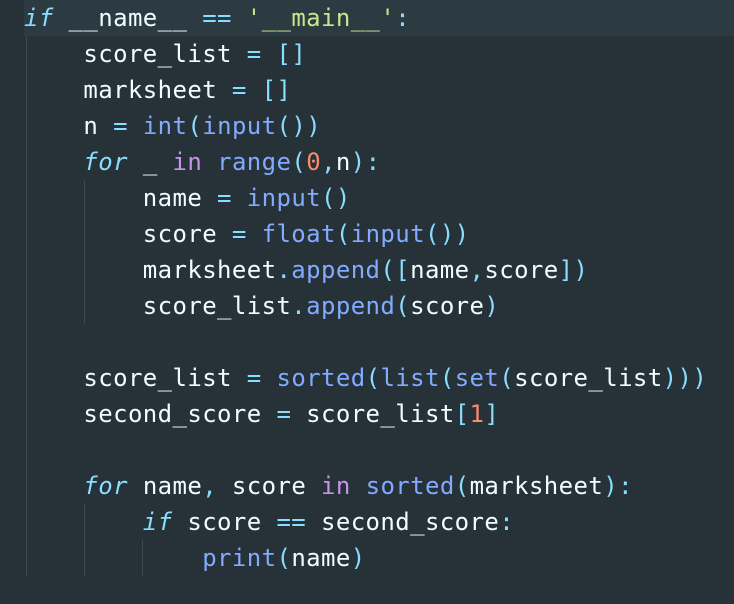 Image resolution: width=734 pixels, height=604 pixels. Describe the element at coordinates (165, 126) in the screenshot. I see `code-token: int` at that location.